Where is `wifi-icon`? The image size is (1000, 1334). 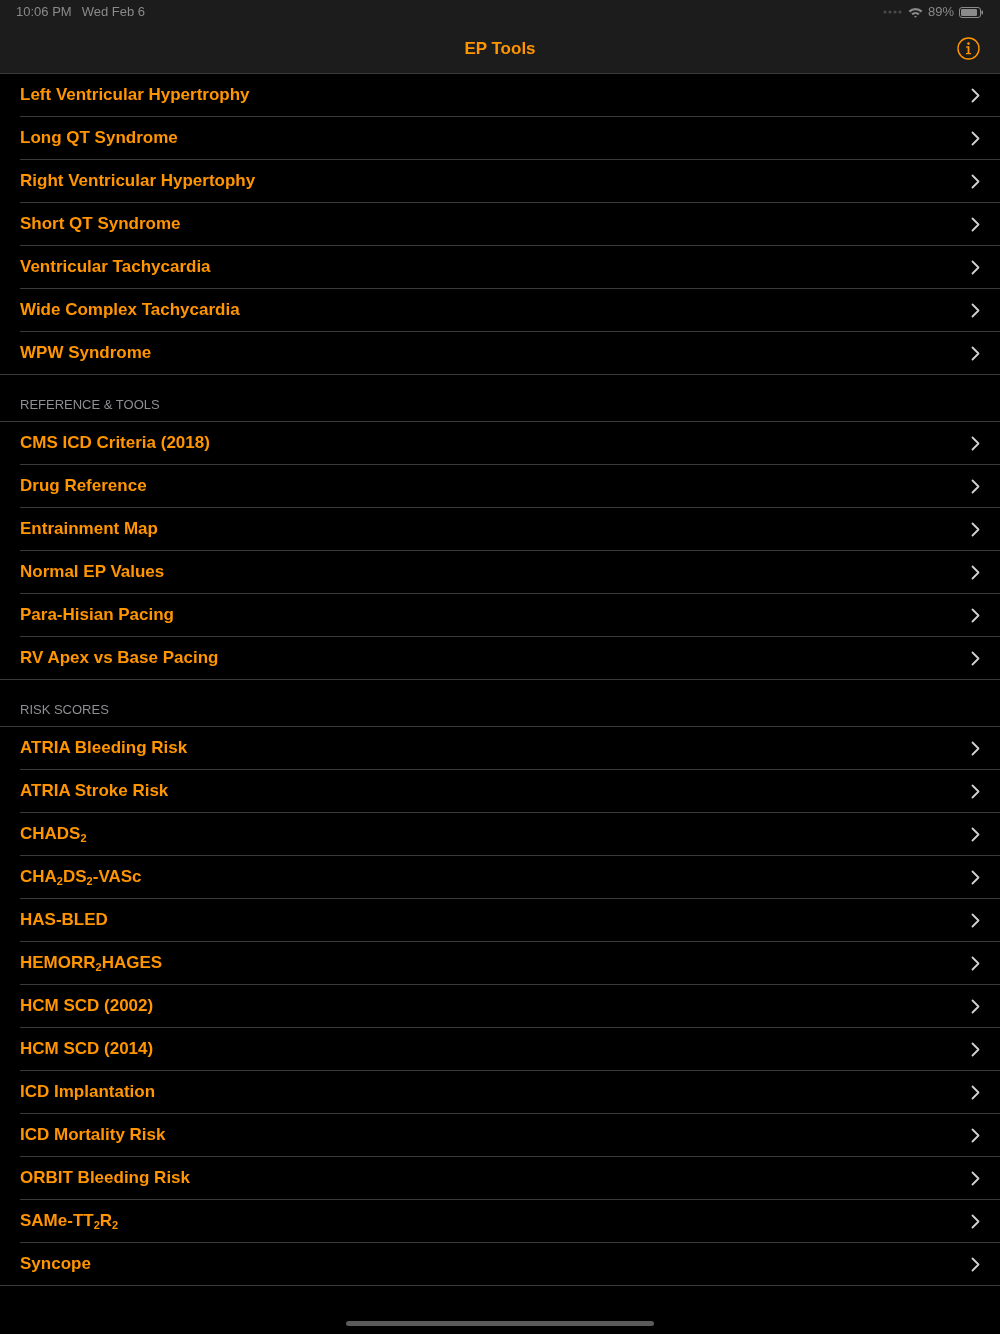
wifi-icon is located at coordinates (915, 12).